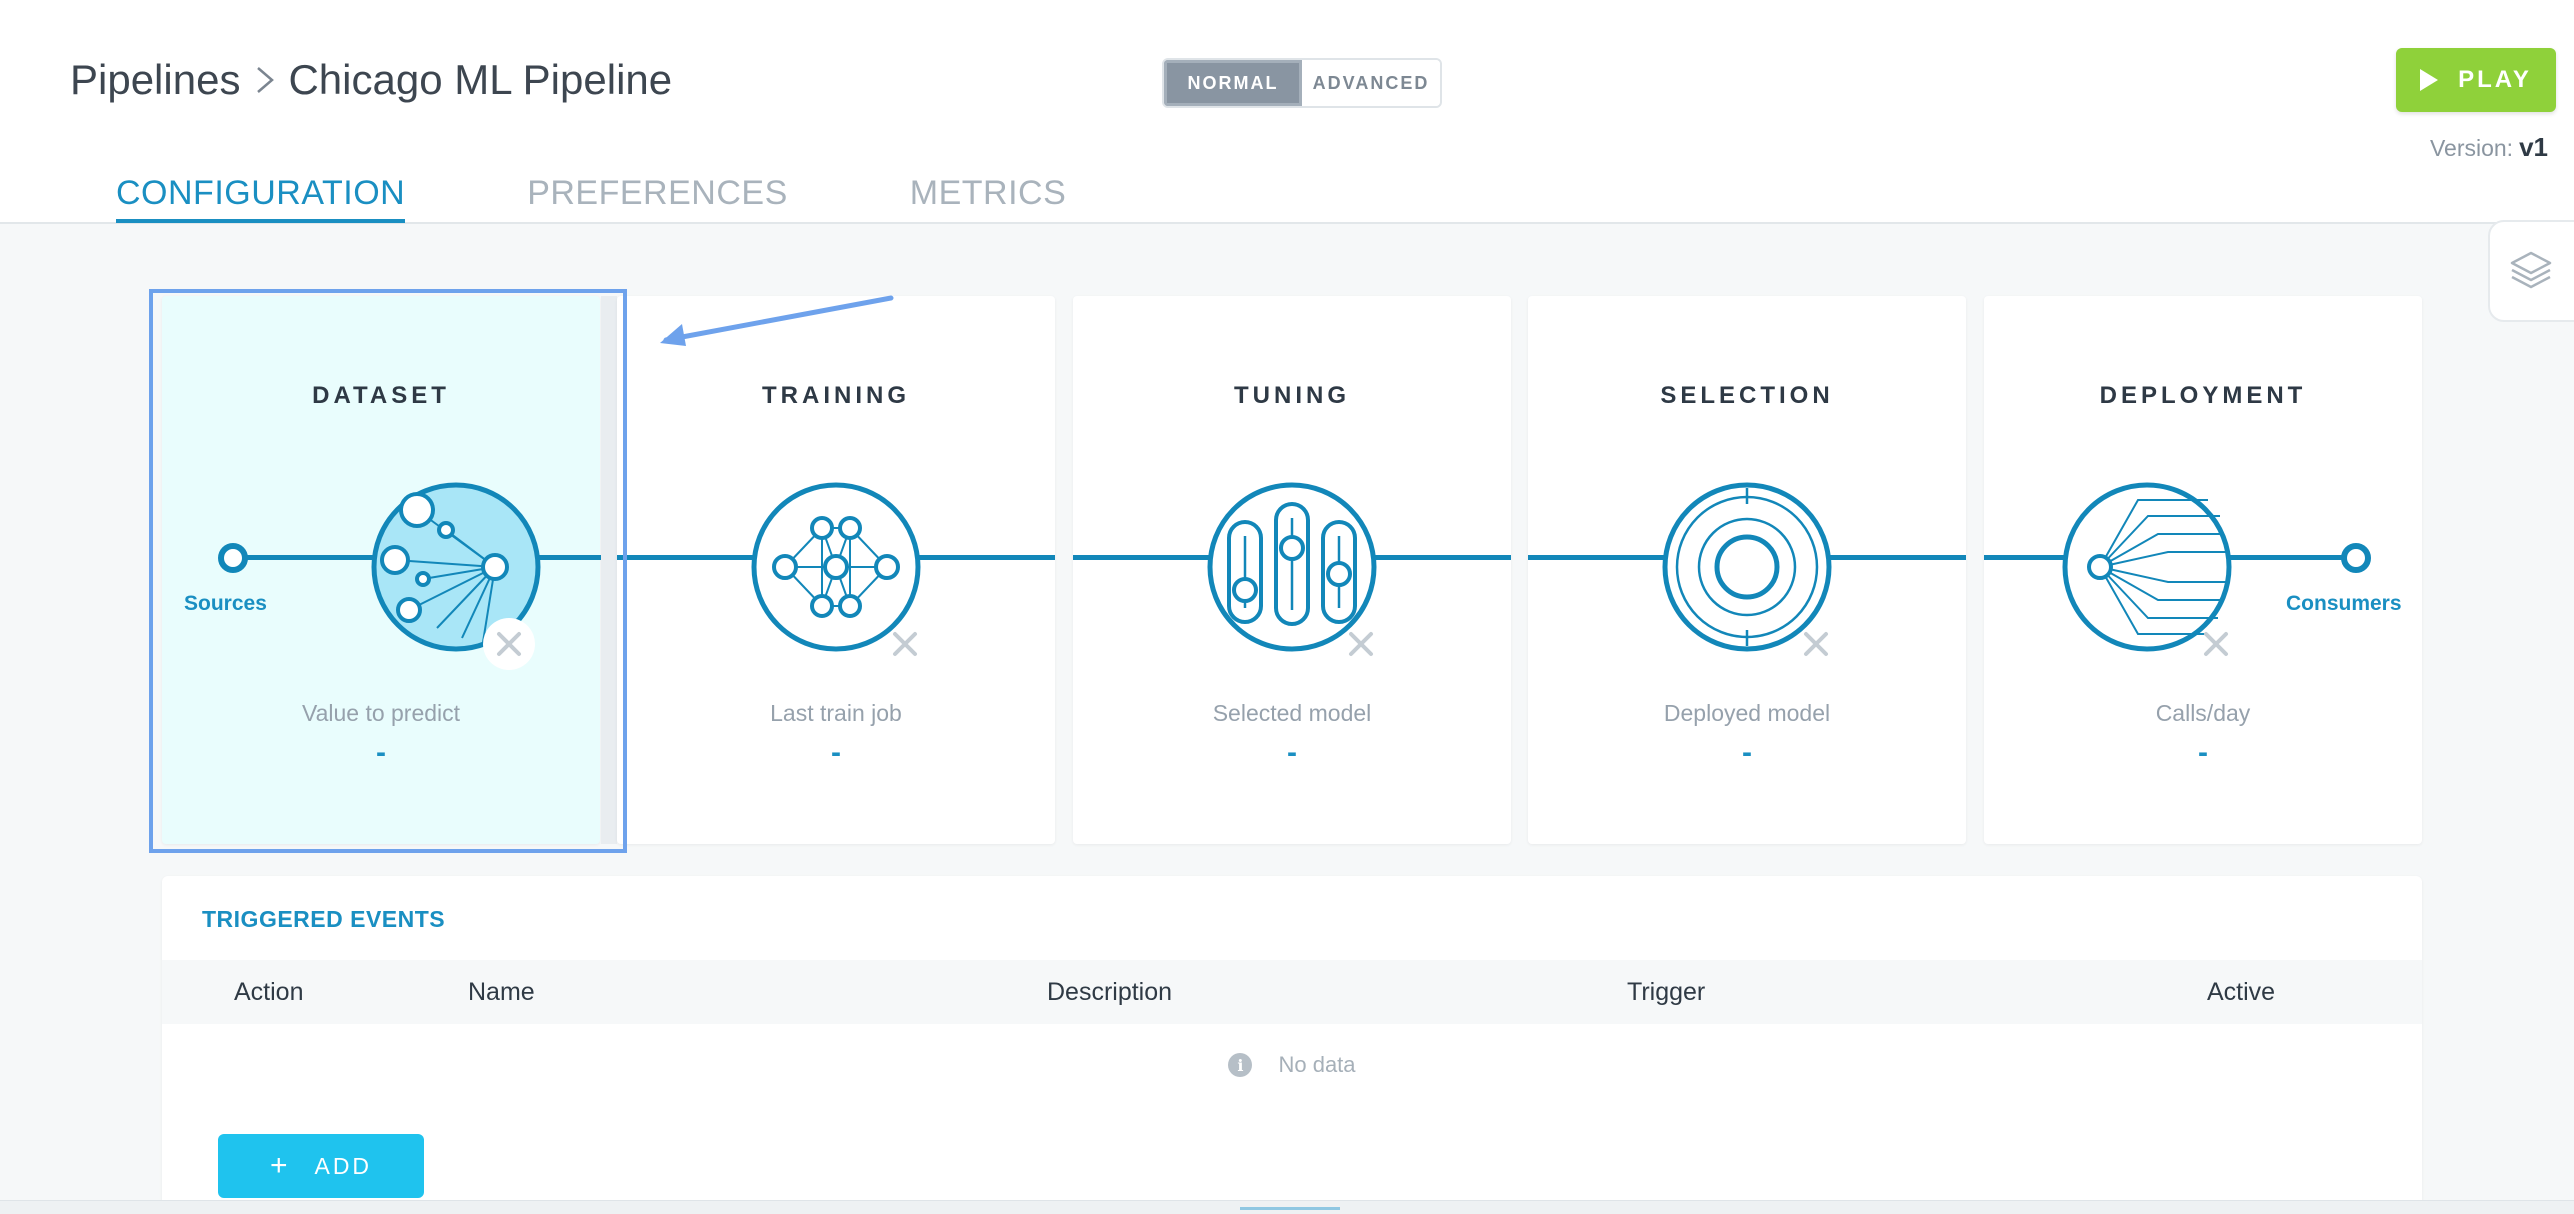 Image resolution: width=2574 pixels, height=1214 pixels. Describe the element at coordinates (2533, 147) in the screenshot. I see `version-value: v1` at that location.